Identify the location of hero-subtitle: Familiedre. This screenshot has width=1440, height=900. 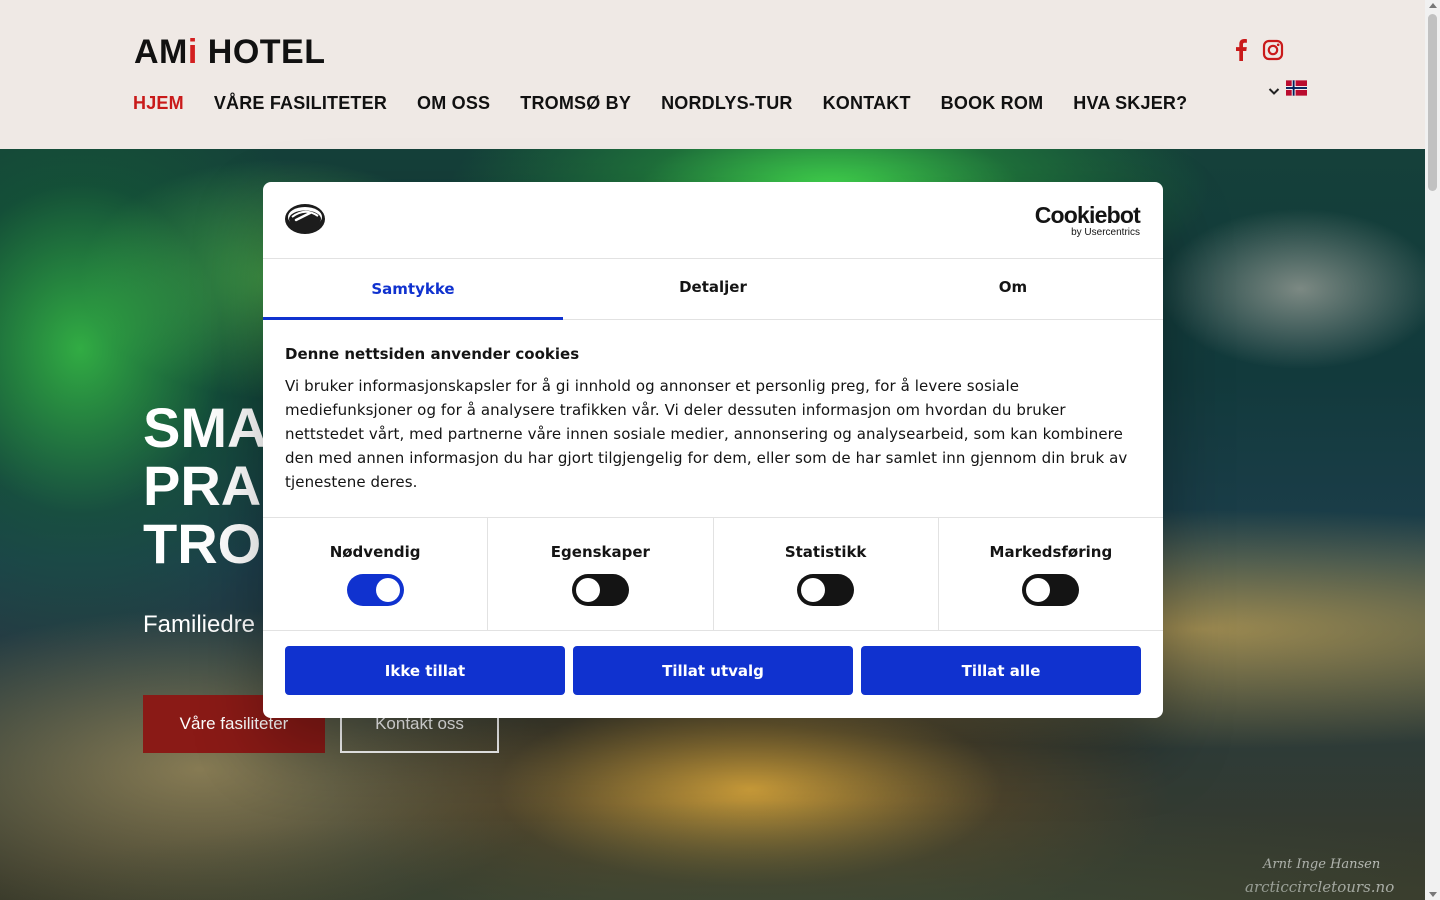
(199, 624).